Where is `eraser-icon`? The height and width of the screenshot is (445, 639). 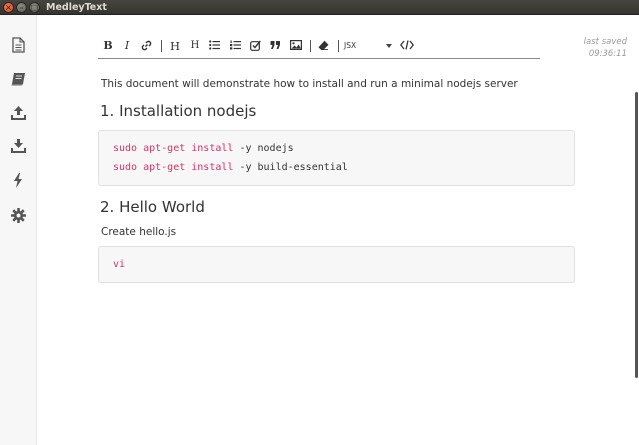 eraser-icon is located at coordinates (323, 45).